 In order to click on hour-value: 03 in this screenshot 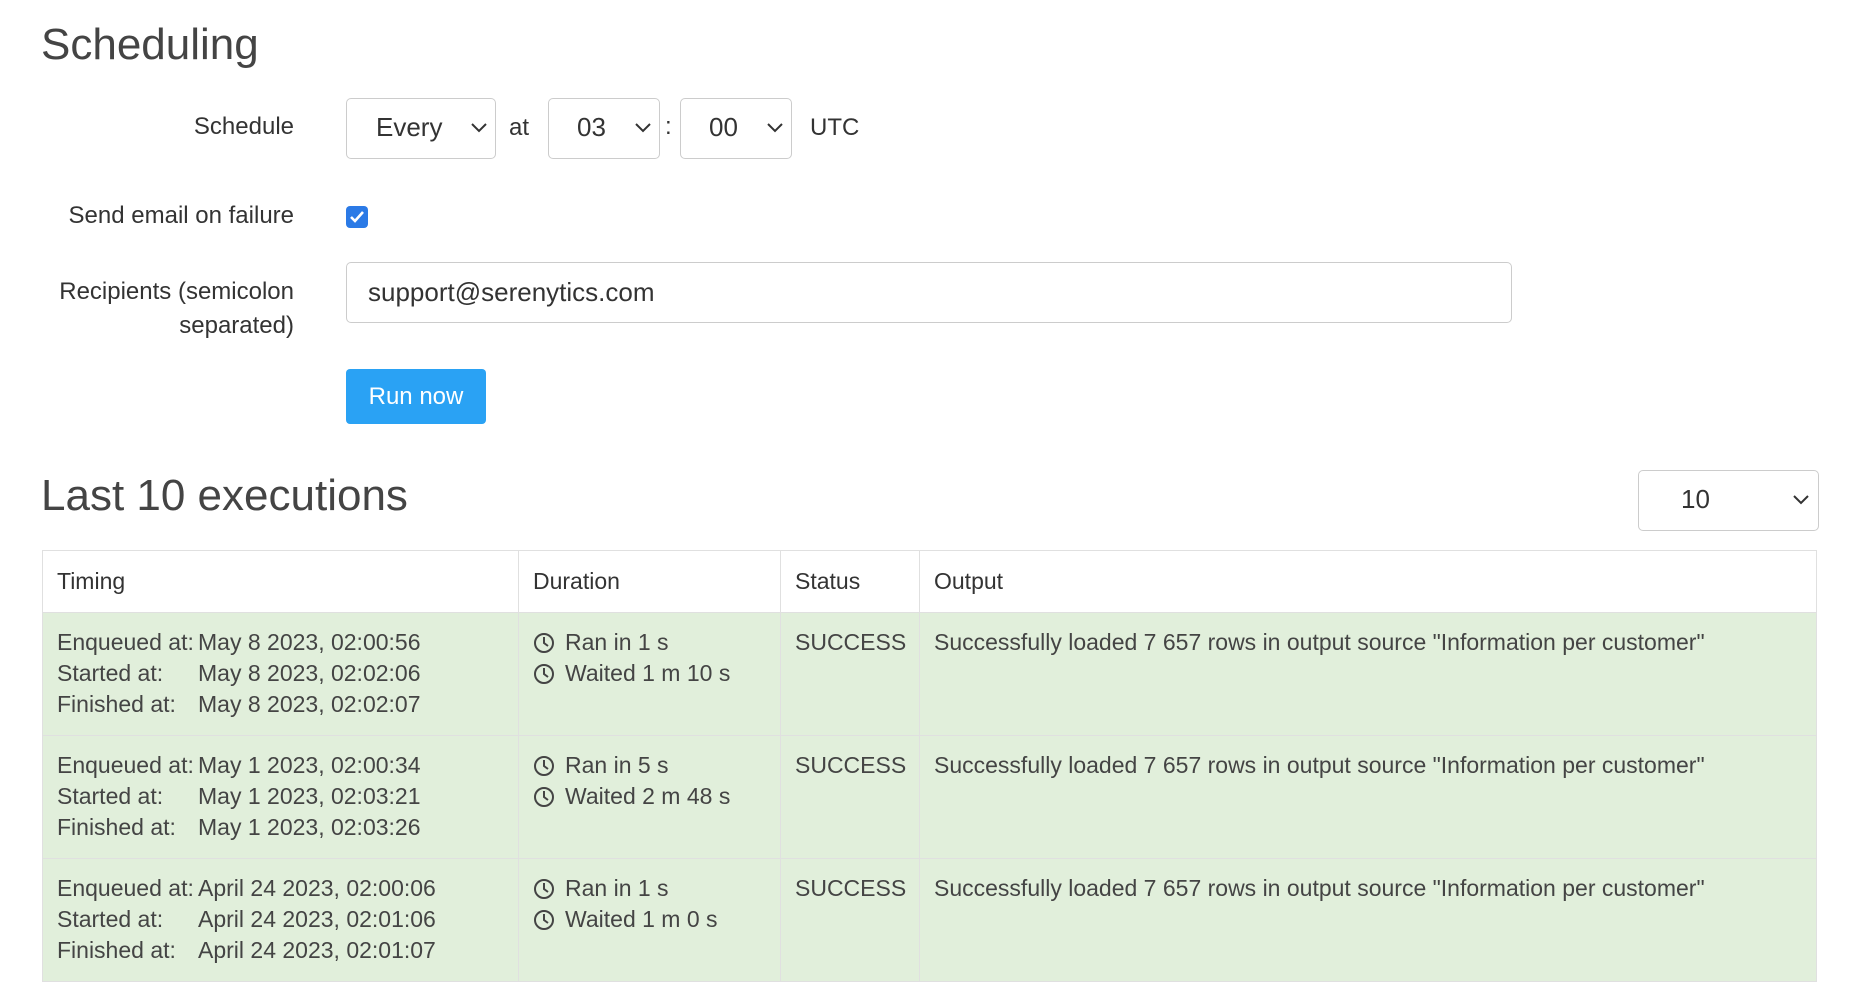, I will do `click(591, 127)`.